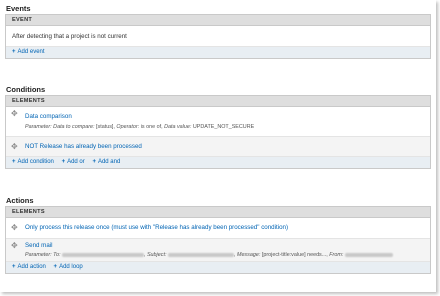 The height and width of the screenshot is (296, 440). Describe the element at coordinates (57, 255) in the screenshot. I see `param-key: To:` at that location.